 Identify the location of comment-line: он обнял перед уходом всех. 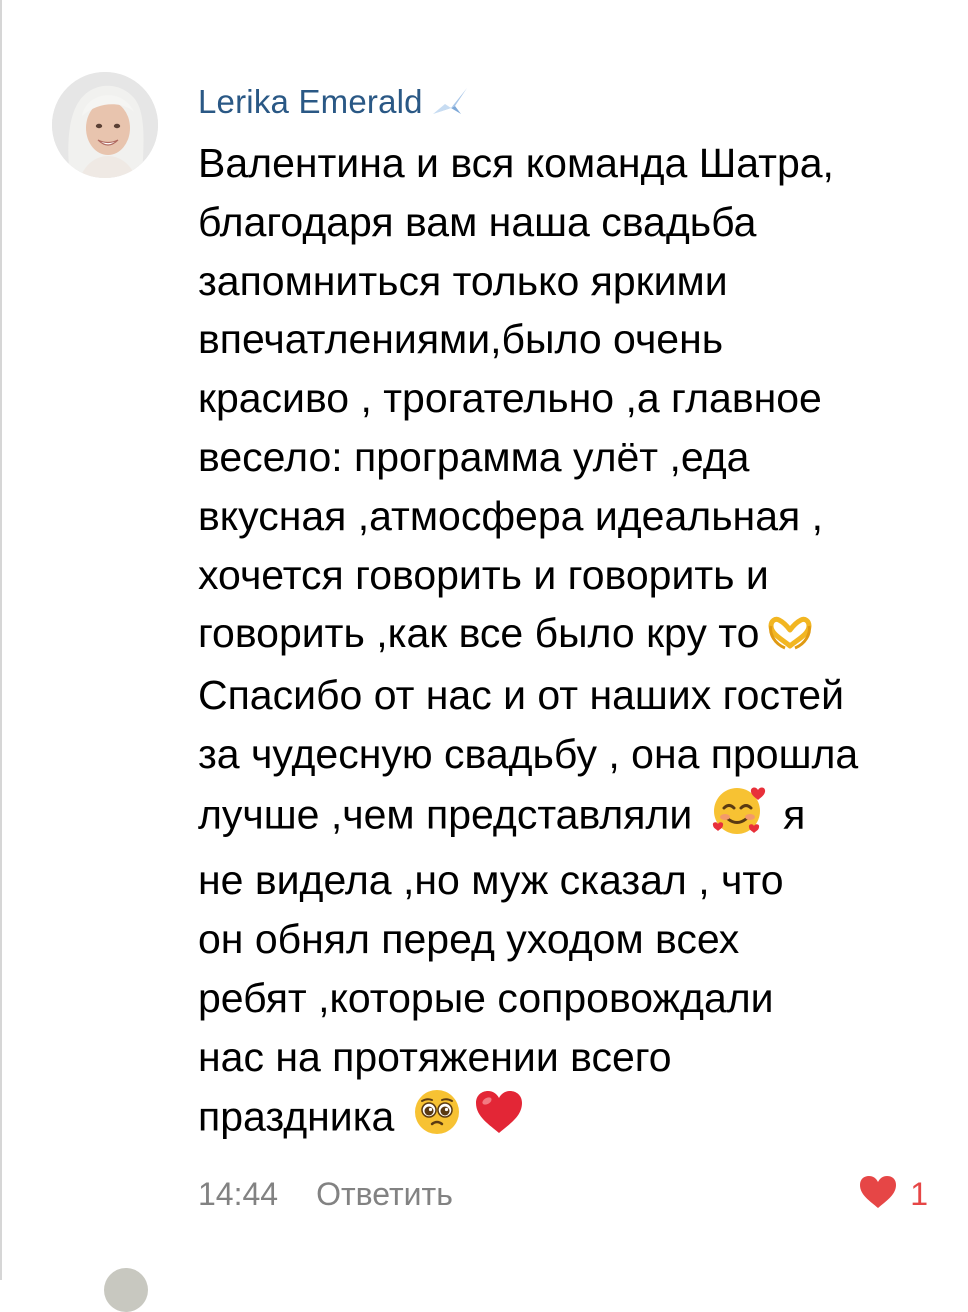
(469, 939).